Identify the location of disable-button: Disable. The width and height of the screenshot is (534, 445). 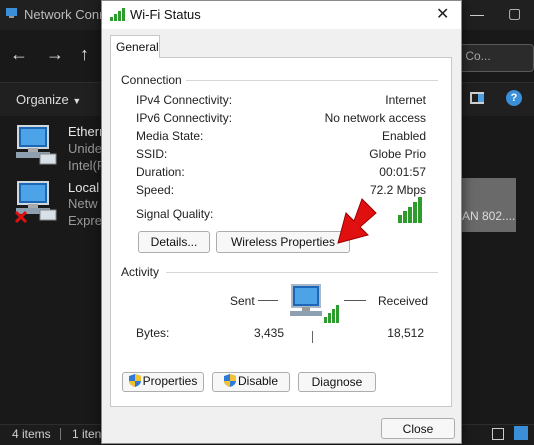
(251, 382).